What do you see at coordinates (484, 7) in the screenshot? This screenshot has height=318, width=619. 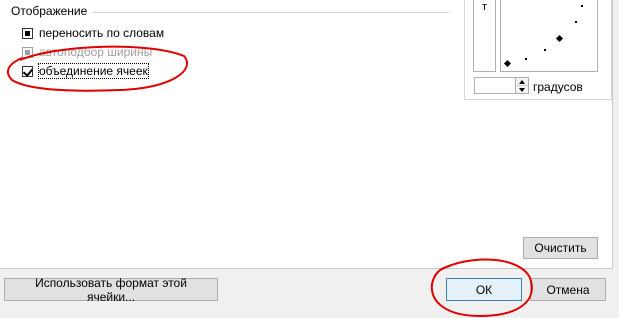 I see `vertical-text-letter: т` at bounding box center [484, 7].